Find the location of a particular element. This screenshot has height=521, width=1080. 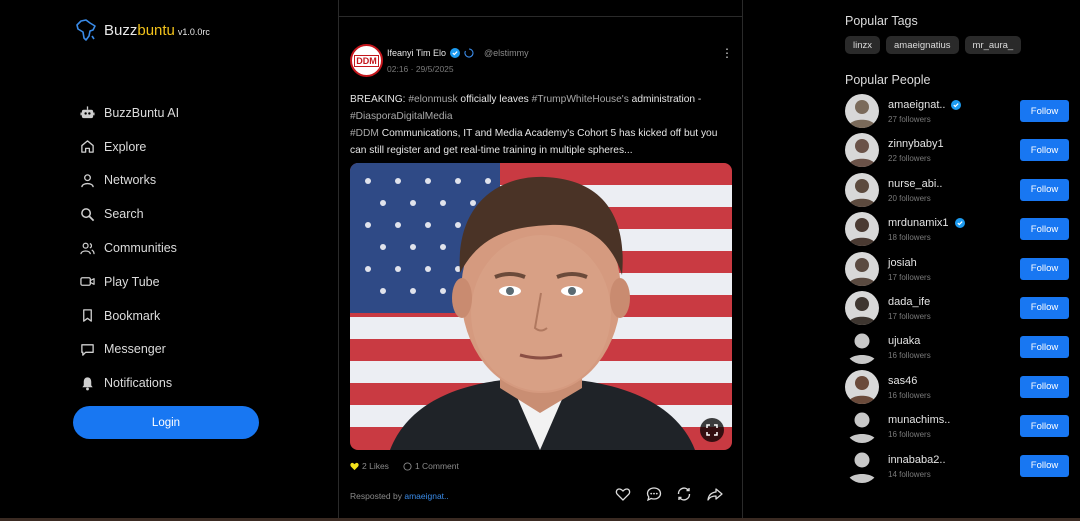

fullscreen-icon is located at coordinates (712, 430).